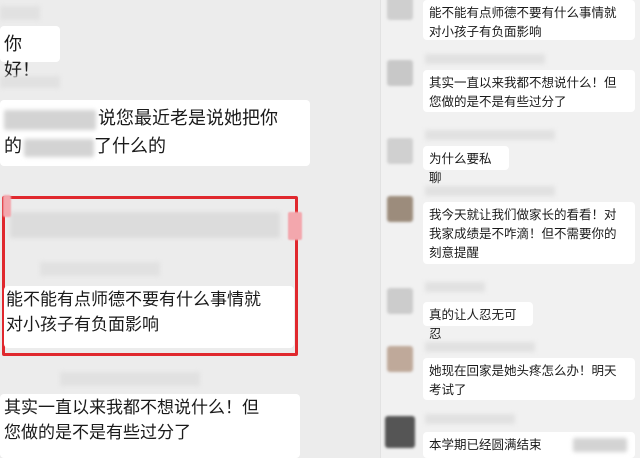 The width and height of the screenshot is (640, 458). Describe the element at coordinates (473, 324) in the screenshot. I see `message-text: 真的让人忍无可忍` at that location.